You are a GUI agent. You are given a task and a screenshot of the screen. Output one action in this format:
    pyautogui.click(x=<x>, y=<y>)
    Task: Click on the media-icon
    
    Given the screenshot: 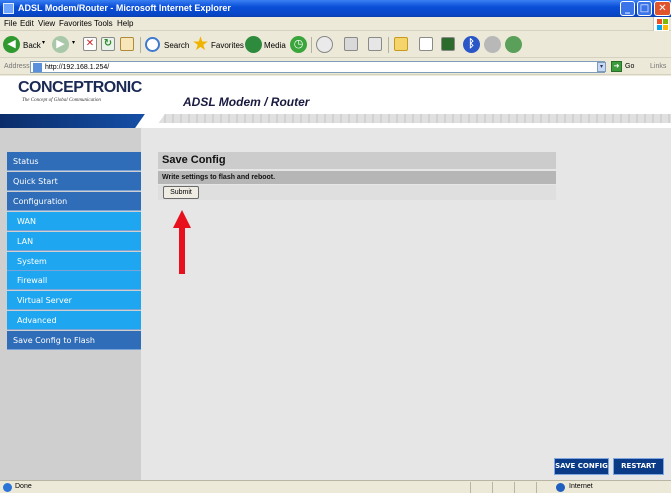 What is the action you would take?
    pyautogui.click(x=253, y=44)
    